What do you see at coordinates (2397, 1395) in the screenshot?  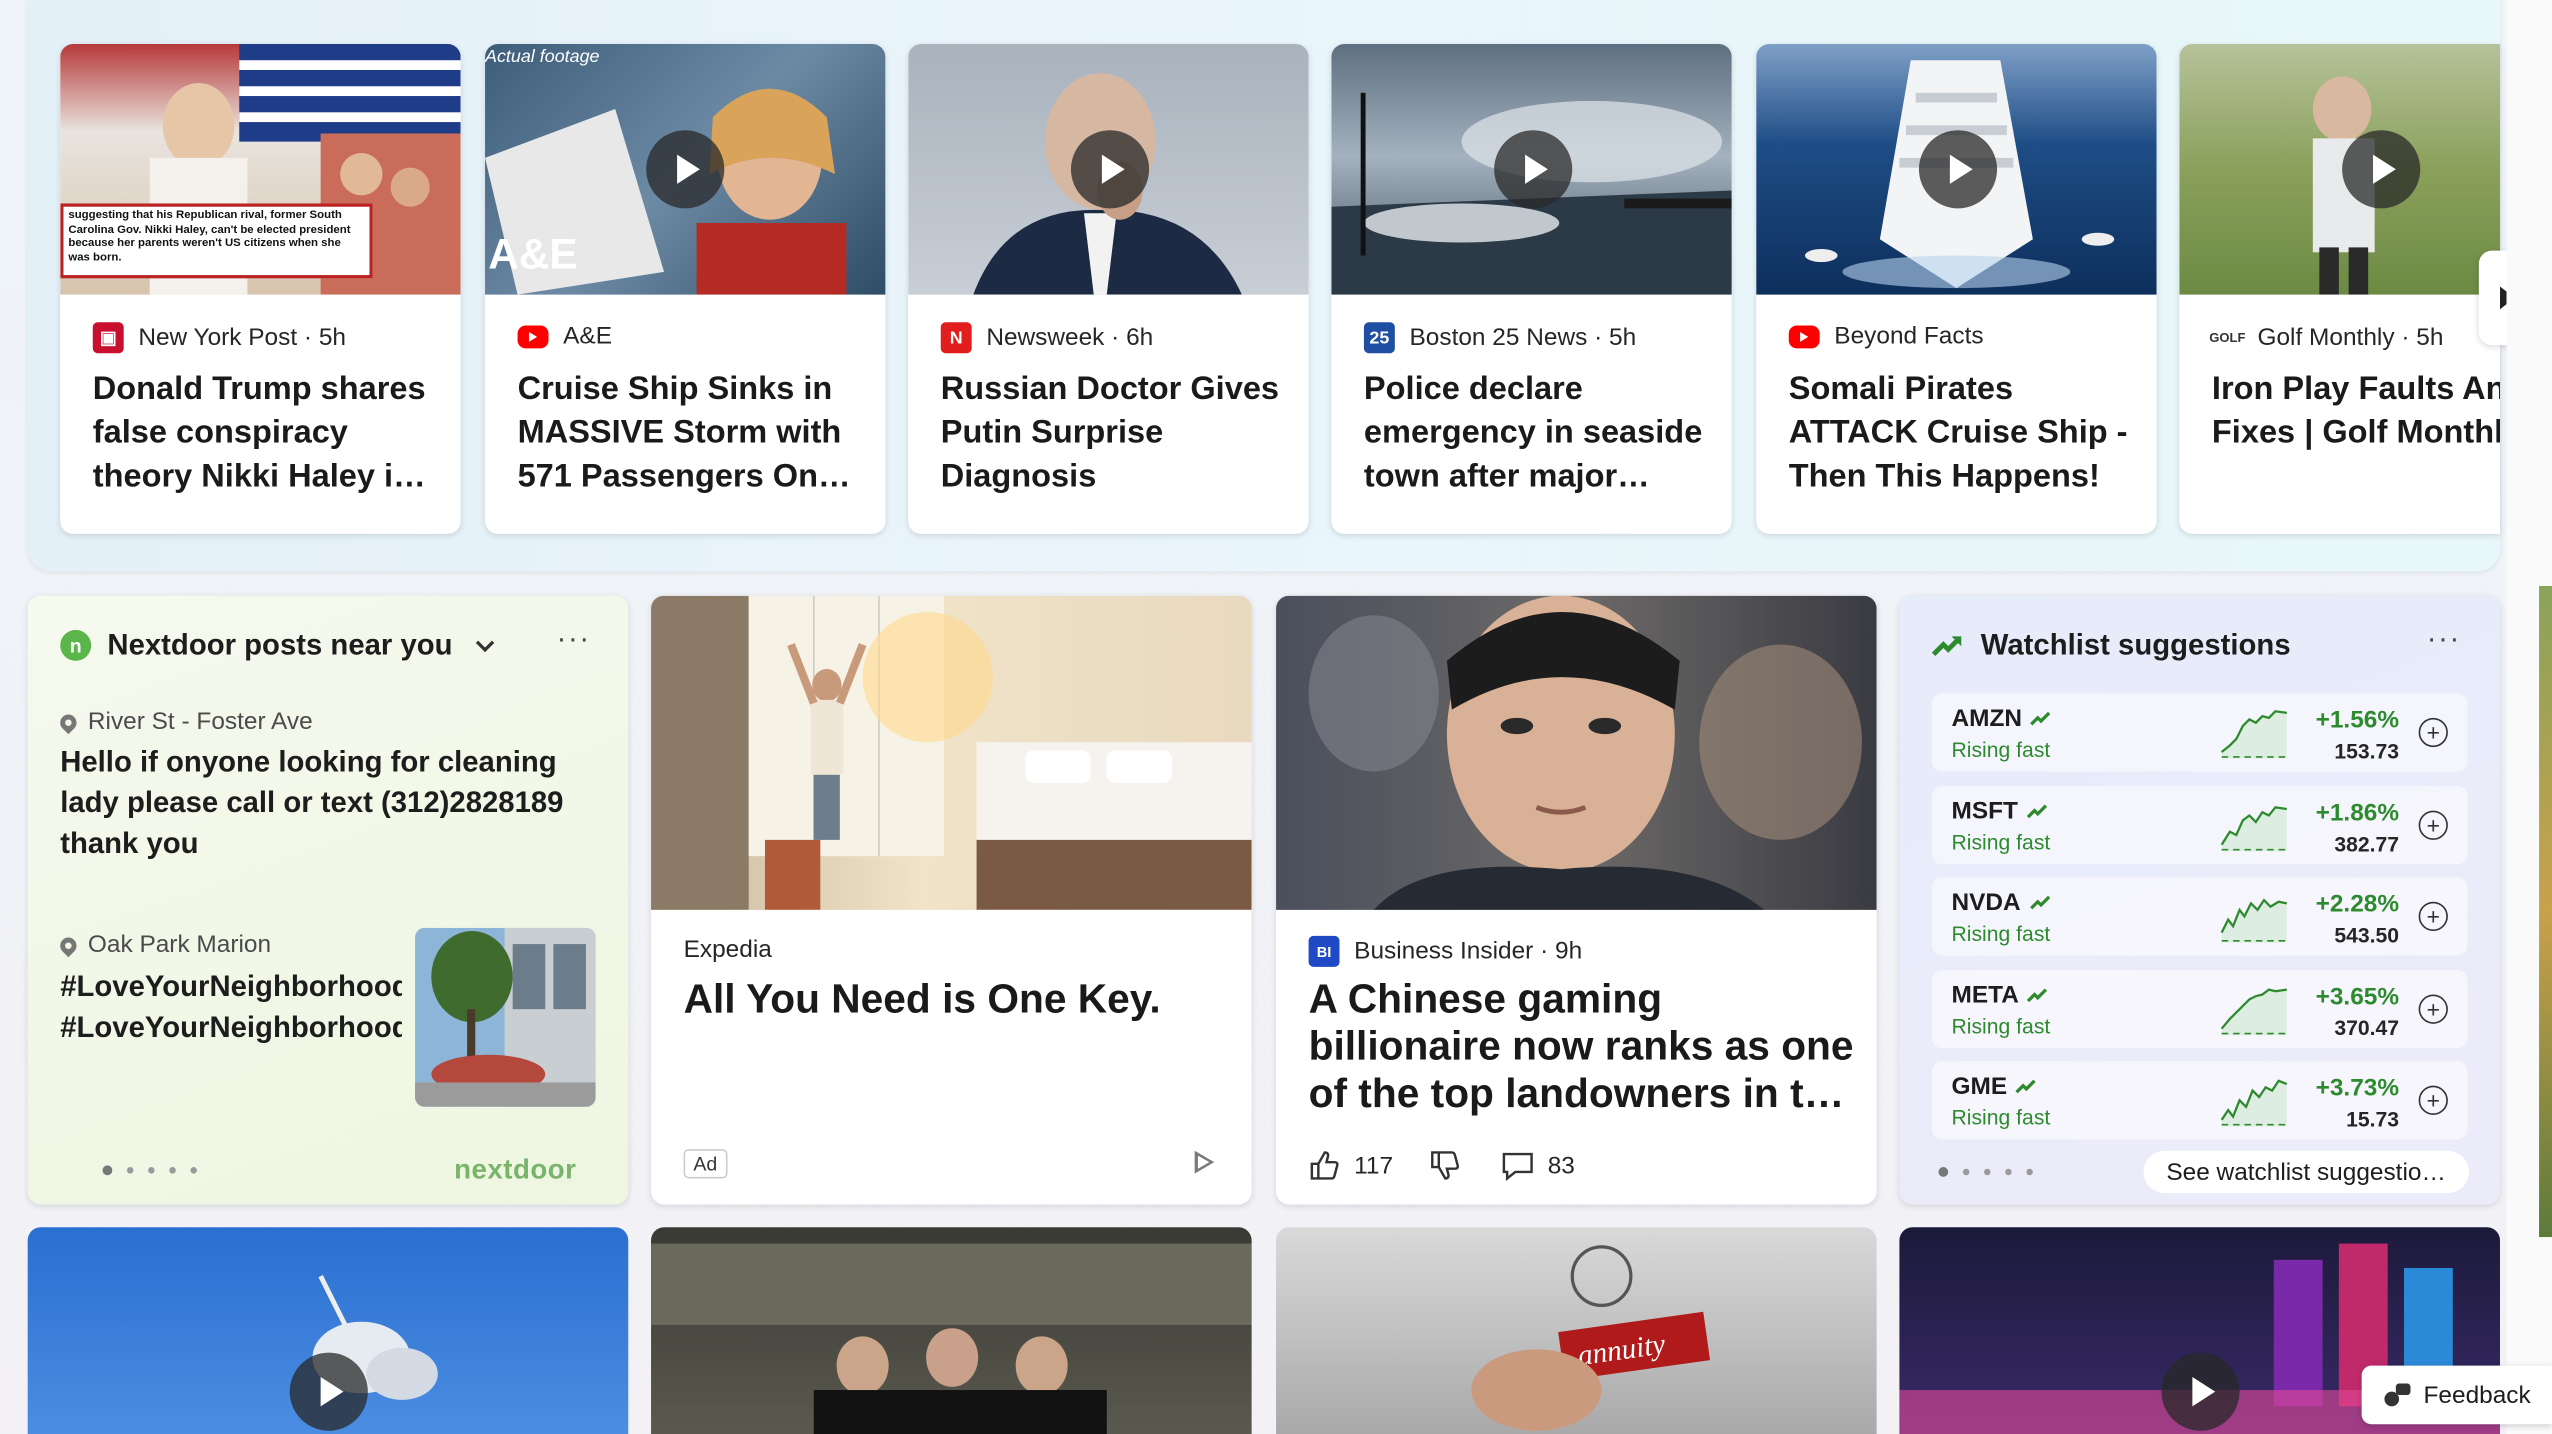 I see `feedback-icon` at bounding box center [2397, 1395].